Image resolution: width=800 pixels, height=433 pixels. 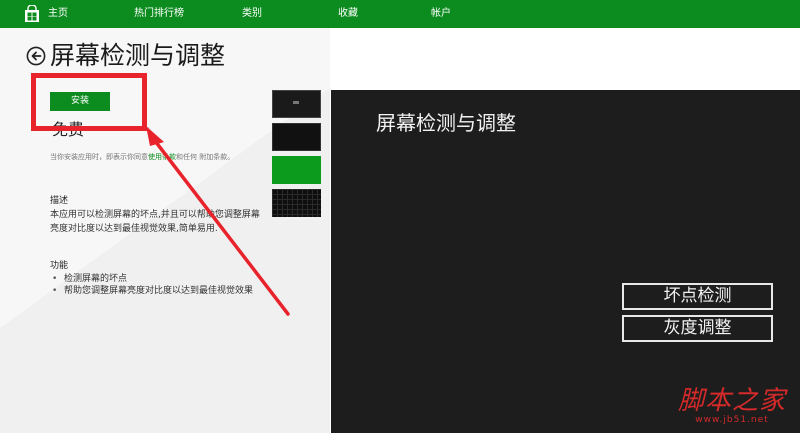 What do you see at coordinates (697, 296) in the screenshot?
I see `dead-pixel-test-button: 坏点检测` at bounding box center [697, 296].